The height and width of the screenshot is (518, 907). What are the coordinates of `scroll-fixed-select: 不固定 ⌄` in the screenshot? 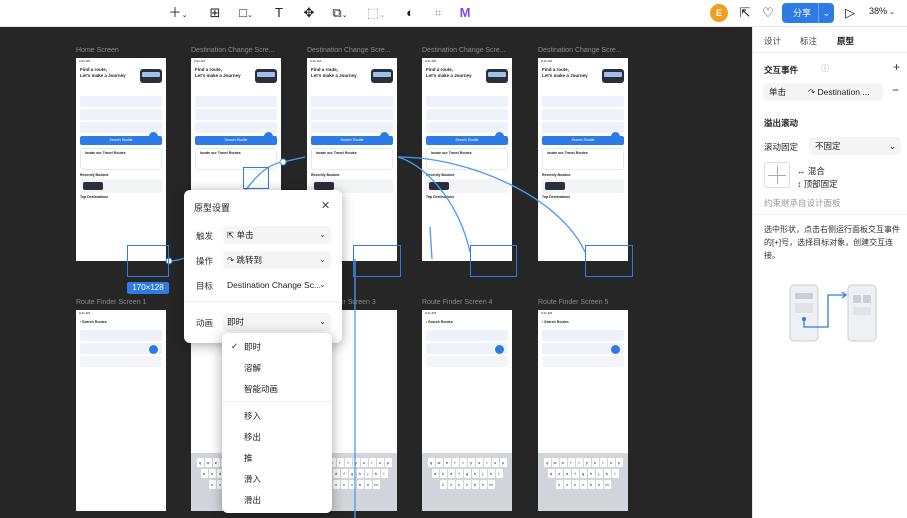 It's located at (855, 146).